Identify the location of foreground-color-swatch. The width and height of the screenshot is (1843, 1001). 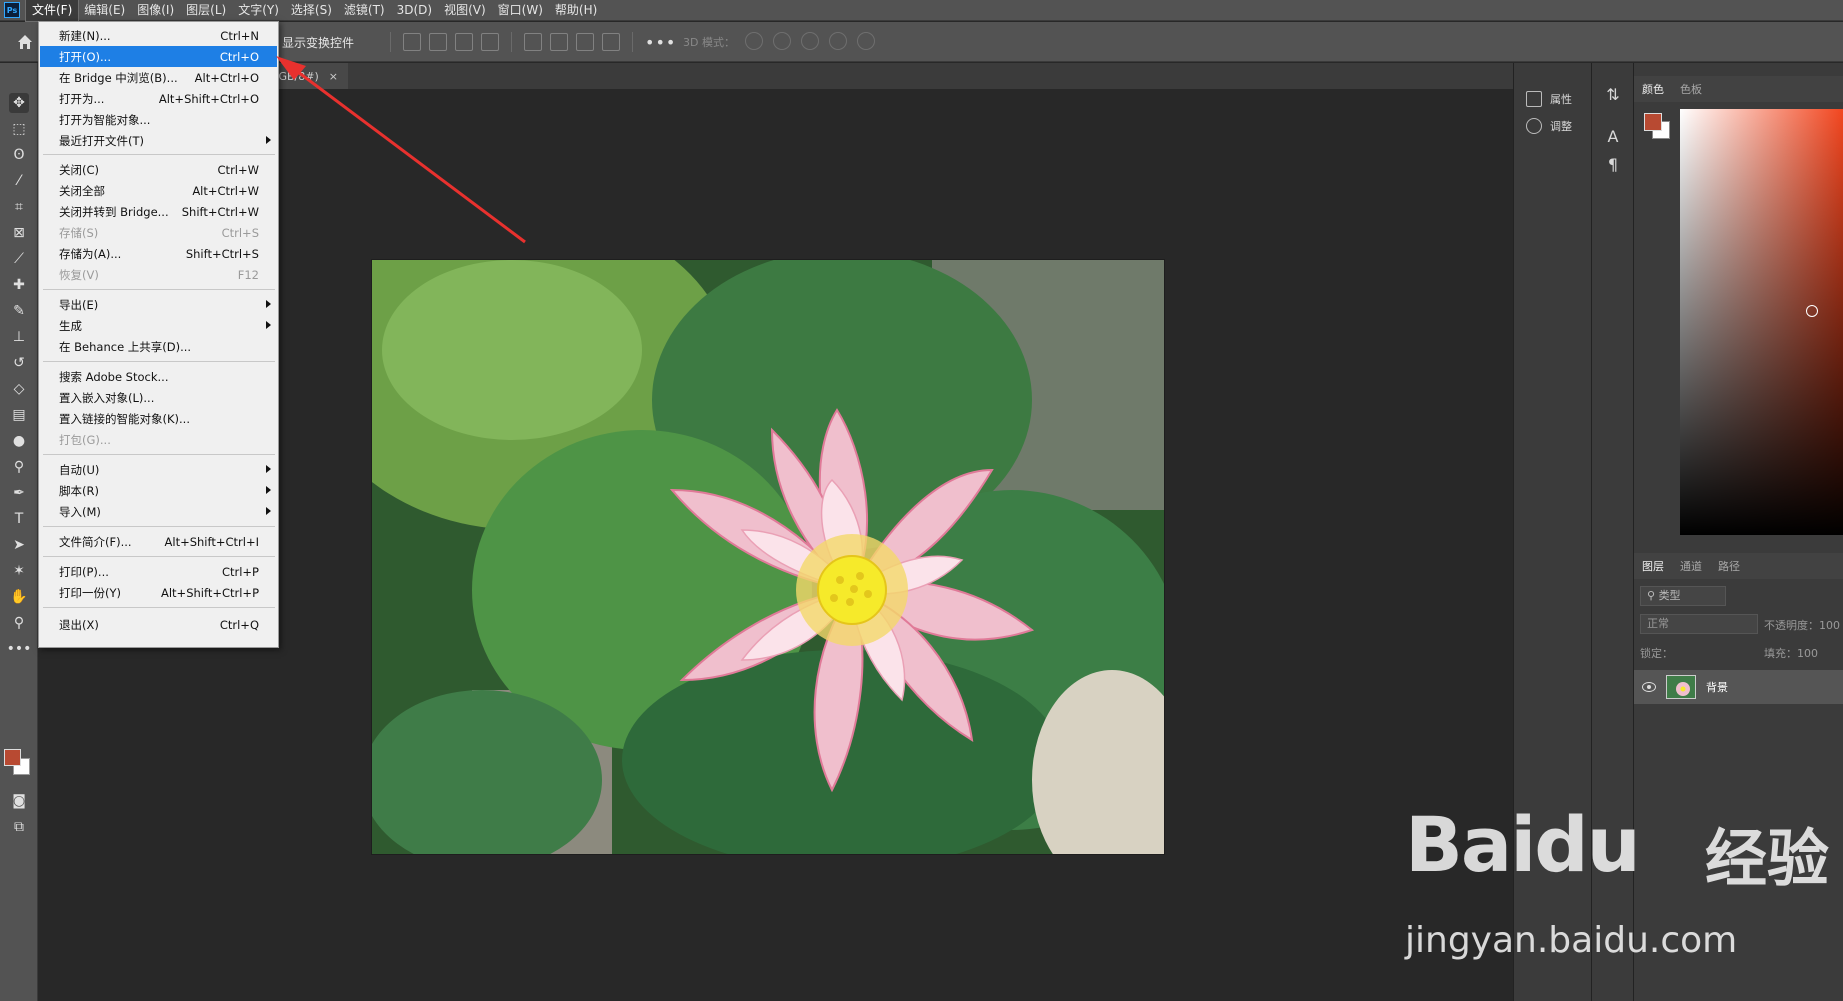
(12, 757).